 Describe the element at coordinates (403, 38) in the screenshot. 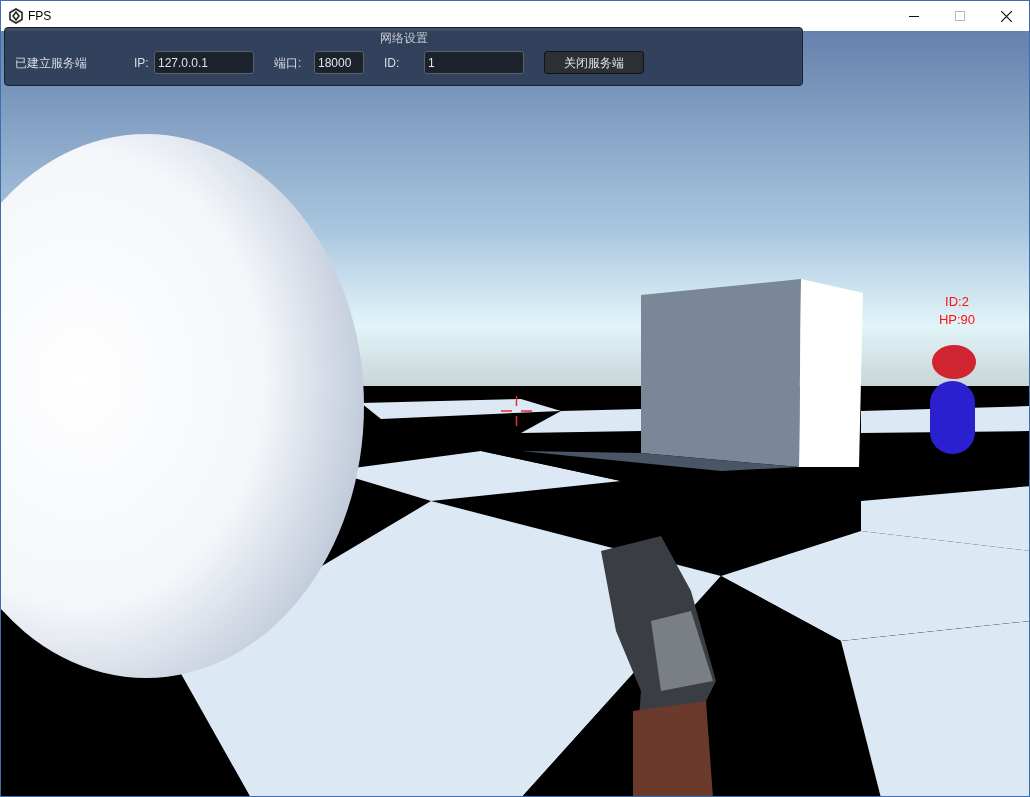

I see `panel-title: 网络设置` at that location.